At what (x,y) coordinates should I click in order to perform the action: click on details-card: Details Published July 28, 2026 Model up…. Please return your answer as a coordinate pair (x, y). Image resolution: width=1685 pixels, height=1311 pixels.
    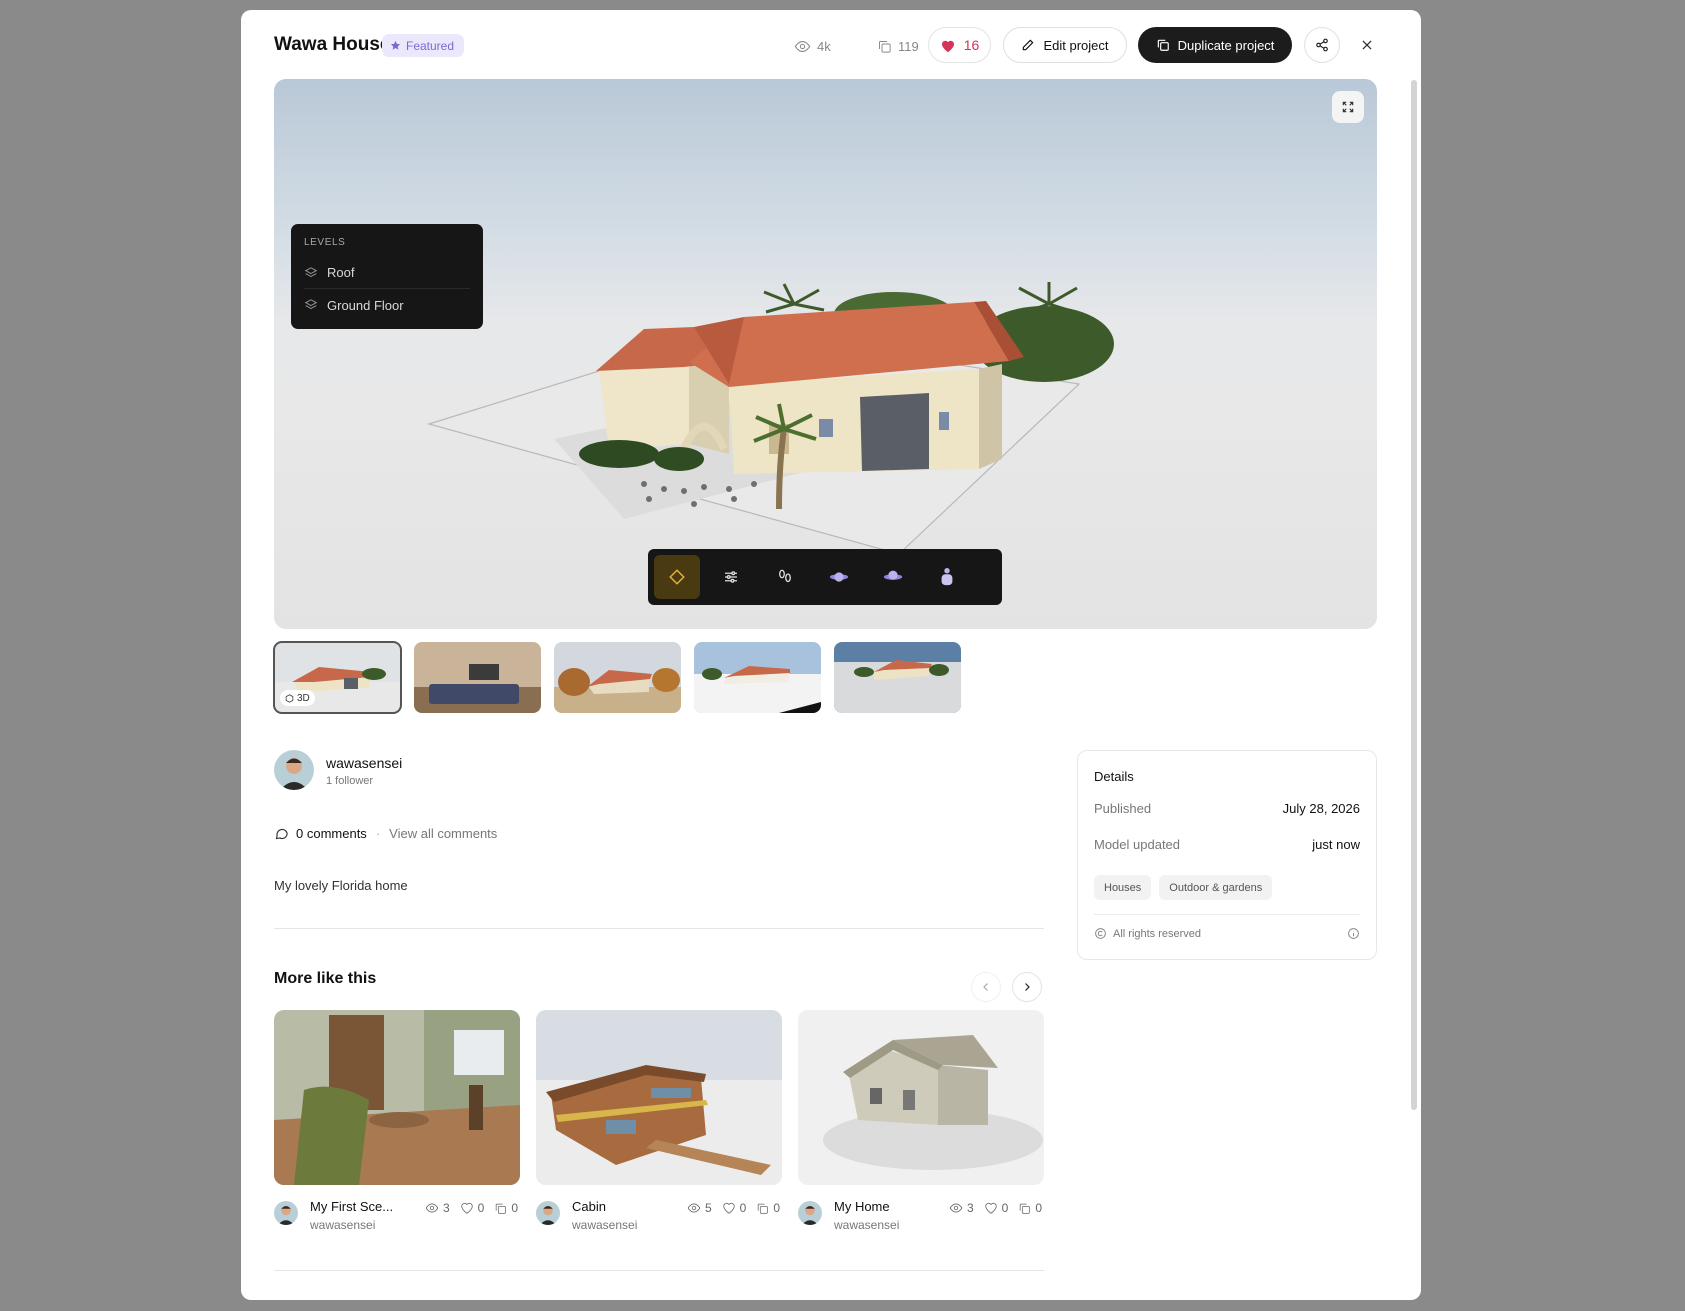
    Looking at the image, I should click on (1227, 855).